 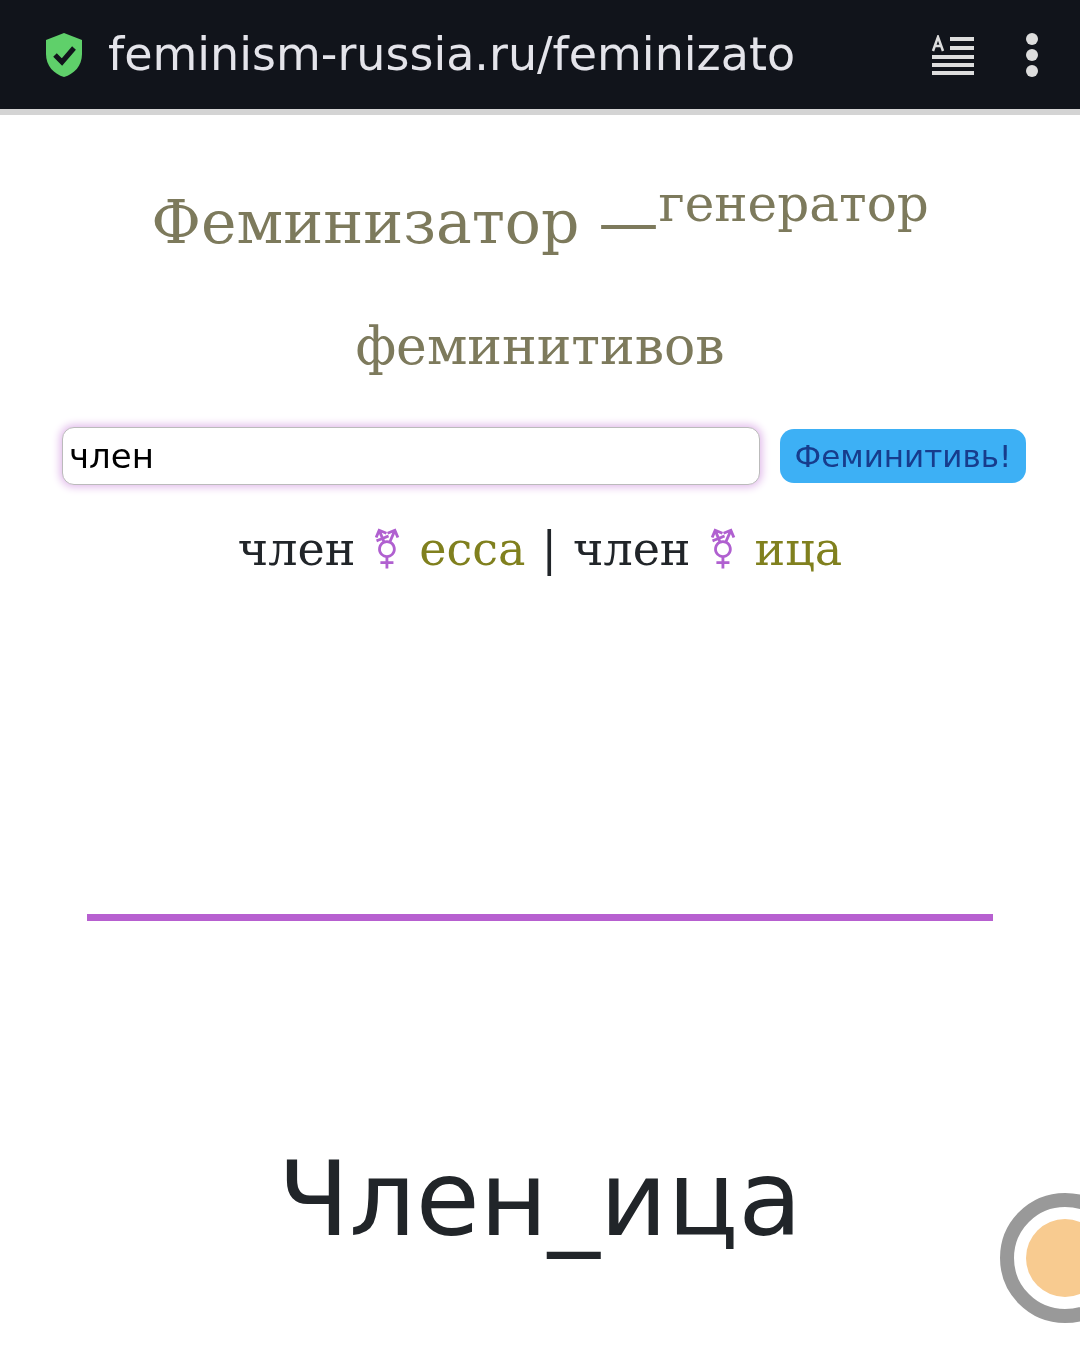 What do you see at coordinates (903, 456) in the screenshot?
I see `feminize-button: Феминитивь!` at bounding box center [903, 456].